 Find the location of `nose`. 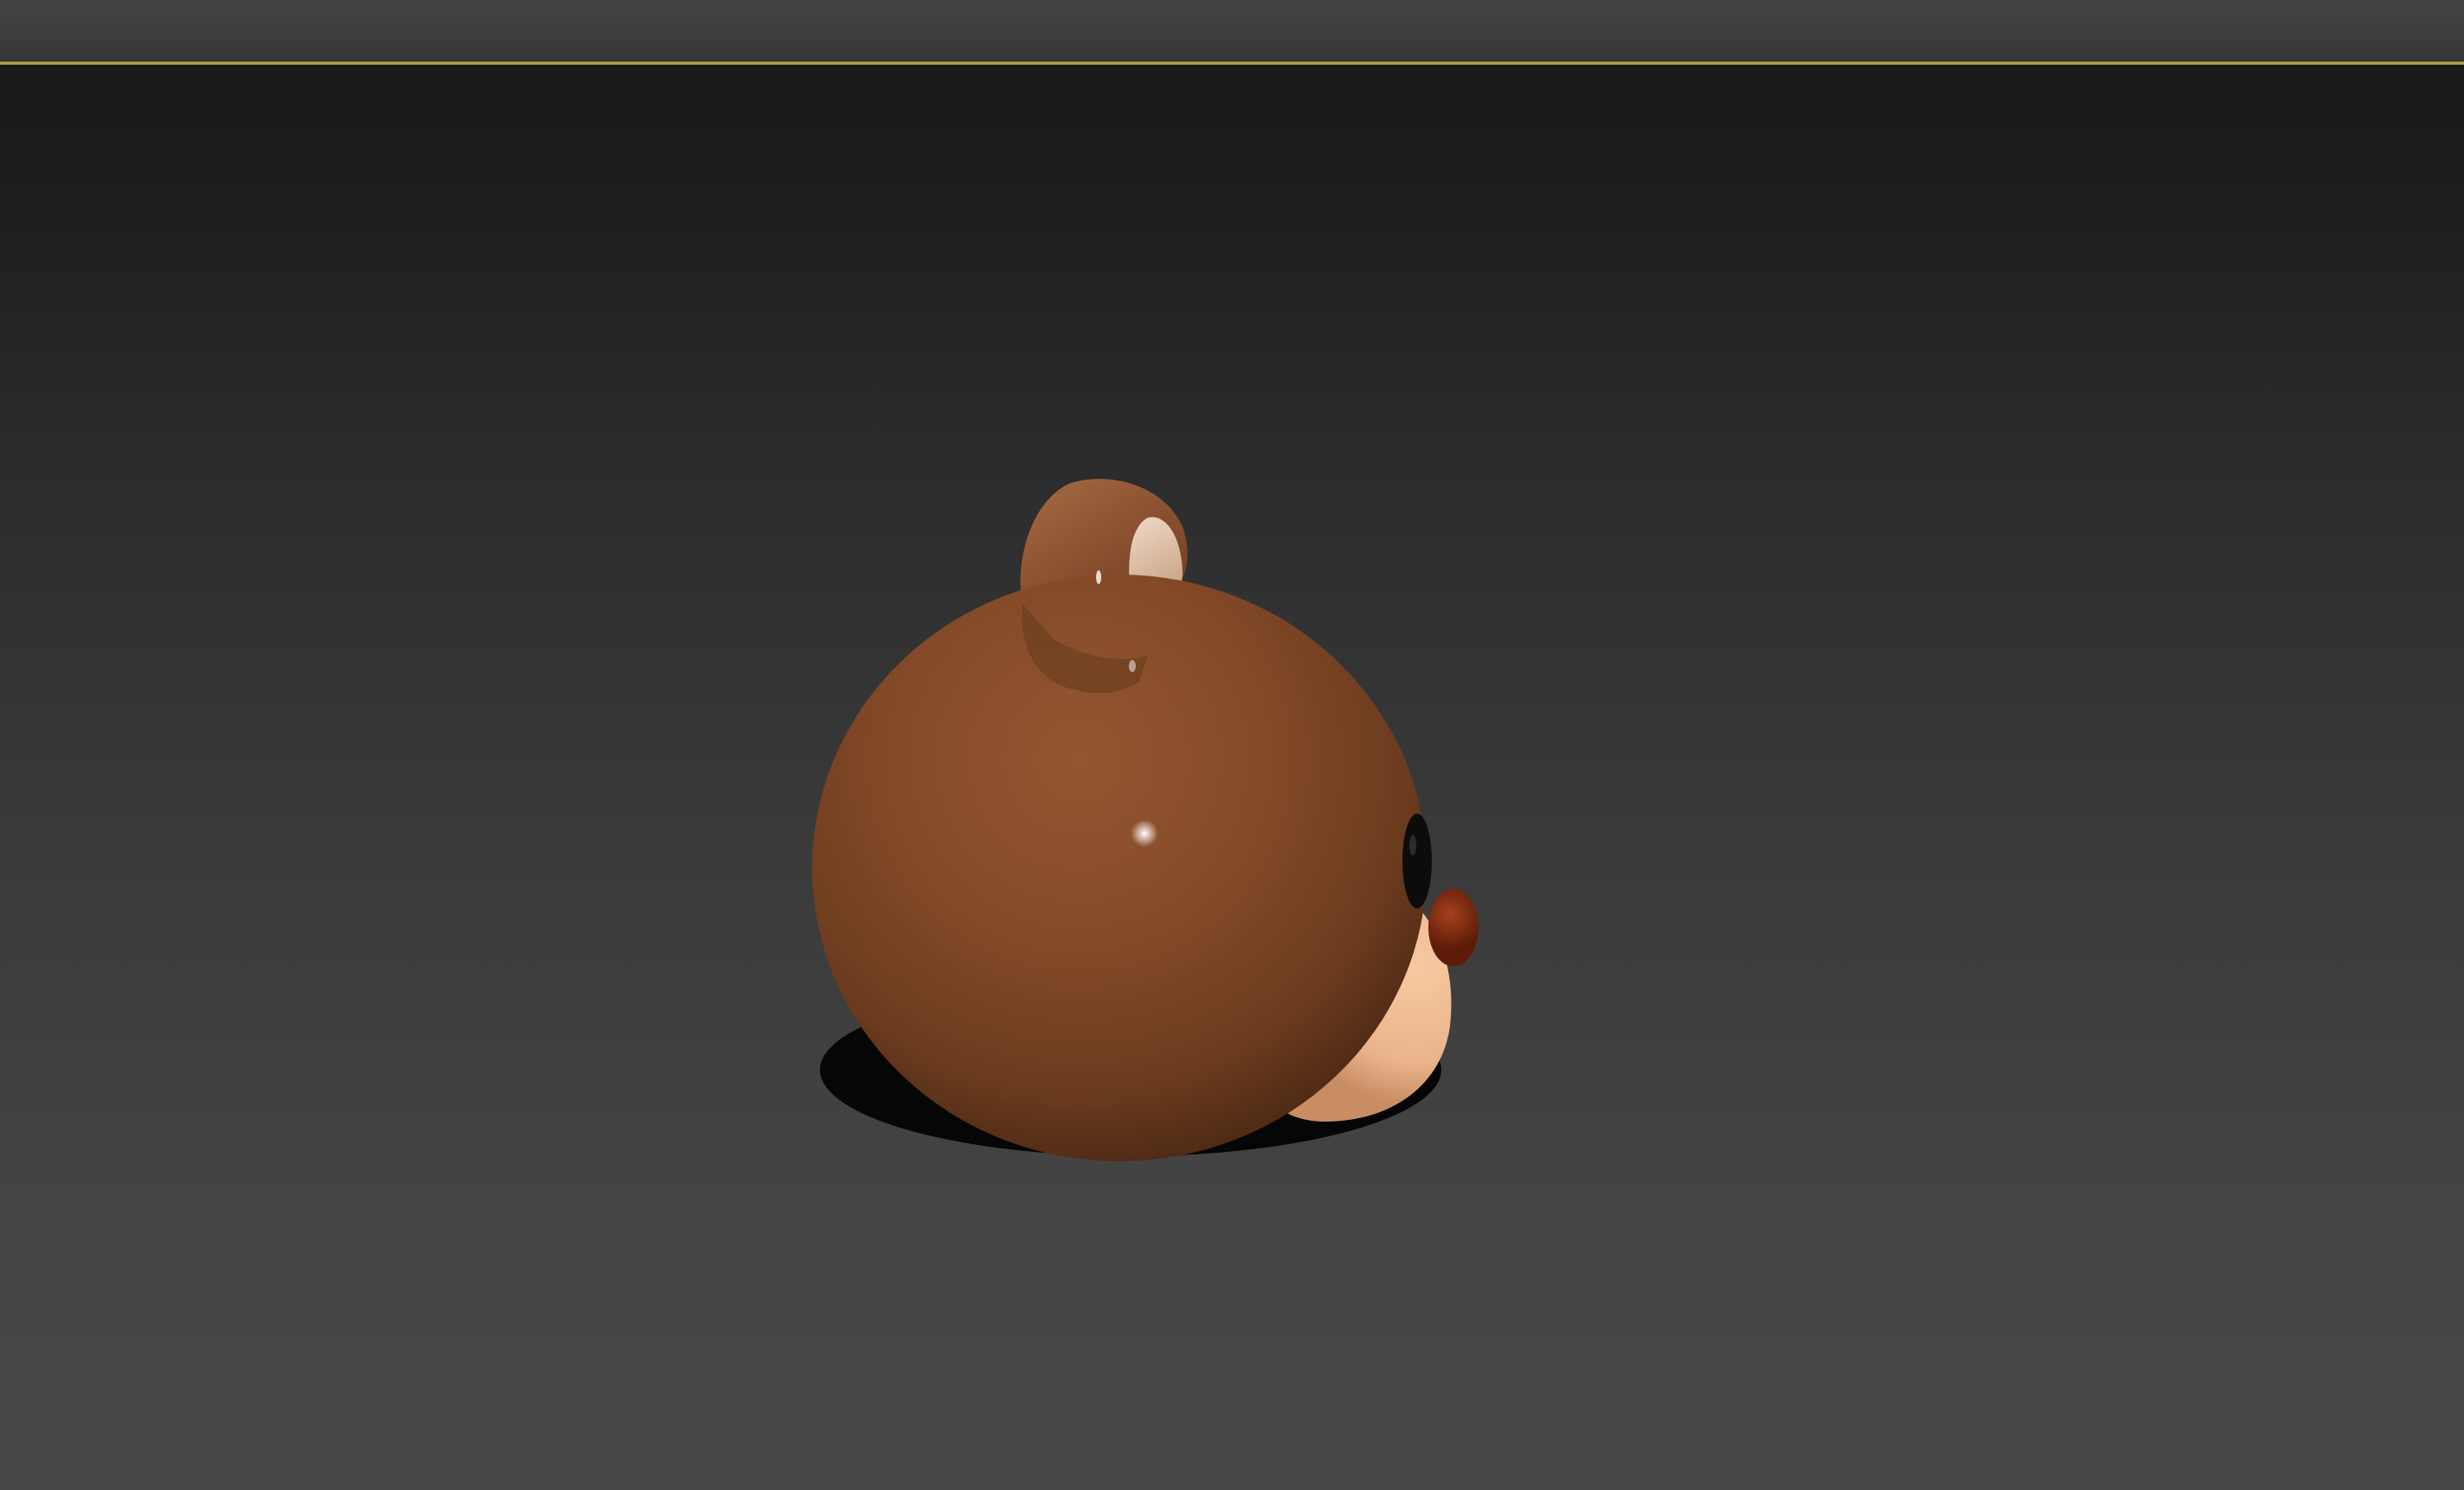

nose is located at coordinates (1453, 927).